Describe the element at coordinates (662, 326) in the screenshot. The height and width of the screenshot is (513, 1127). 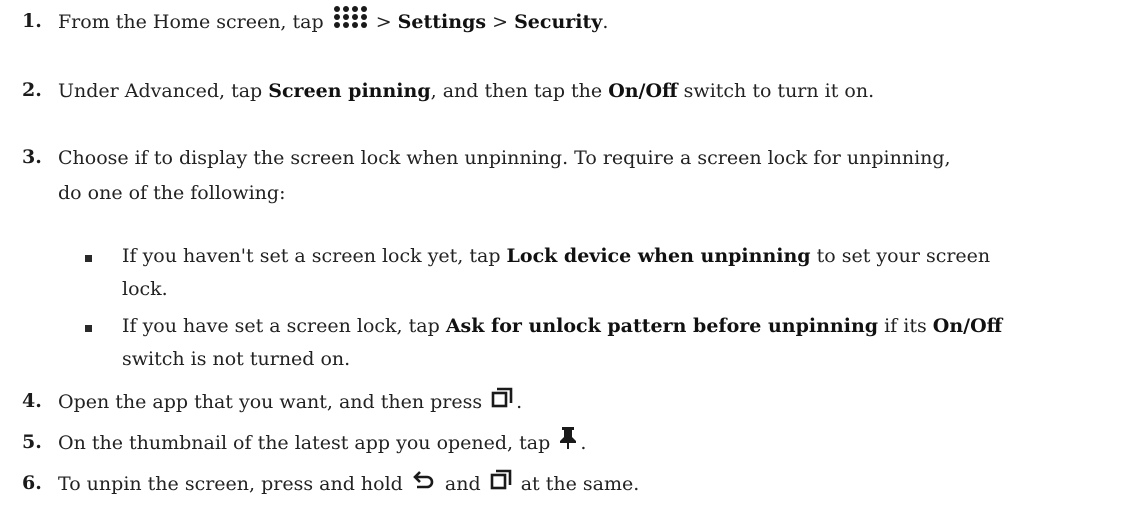
I see `ask-unlock-label: Ask for unlock pattern before unpinning` at that location.